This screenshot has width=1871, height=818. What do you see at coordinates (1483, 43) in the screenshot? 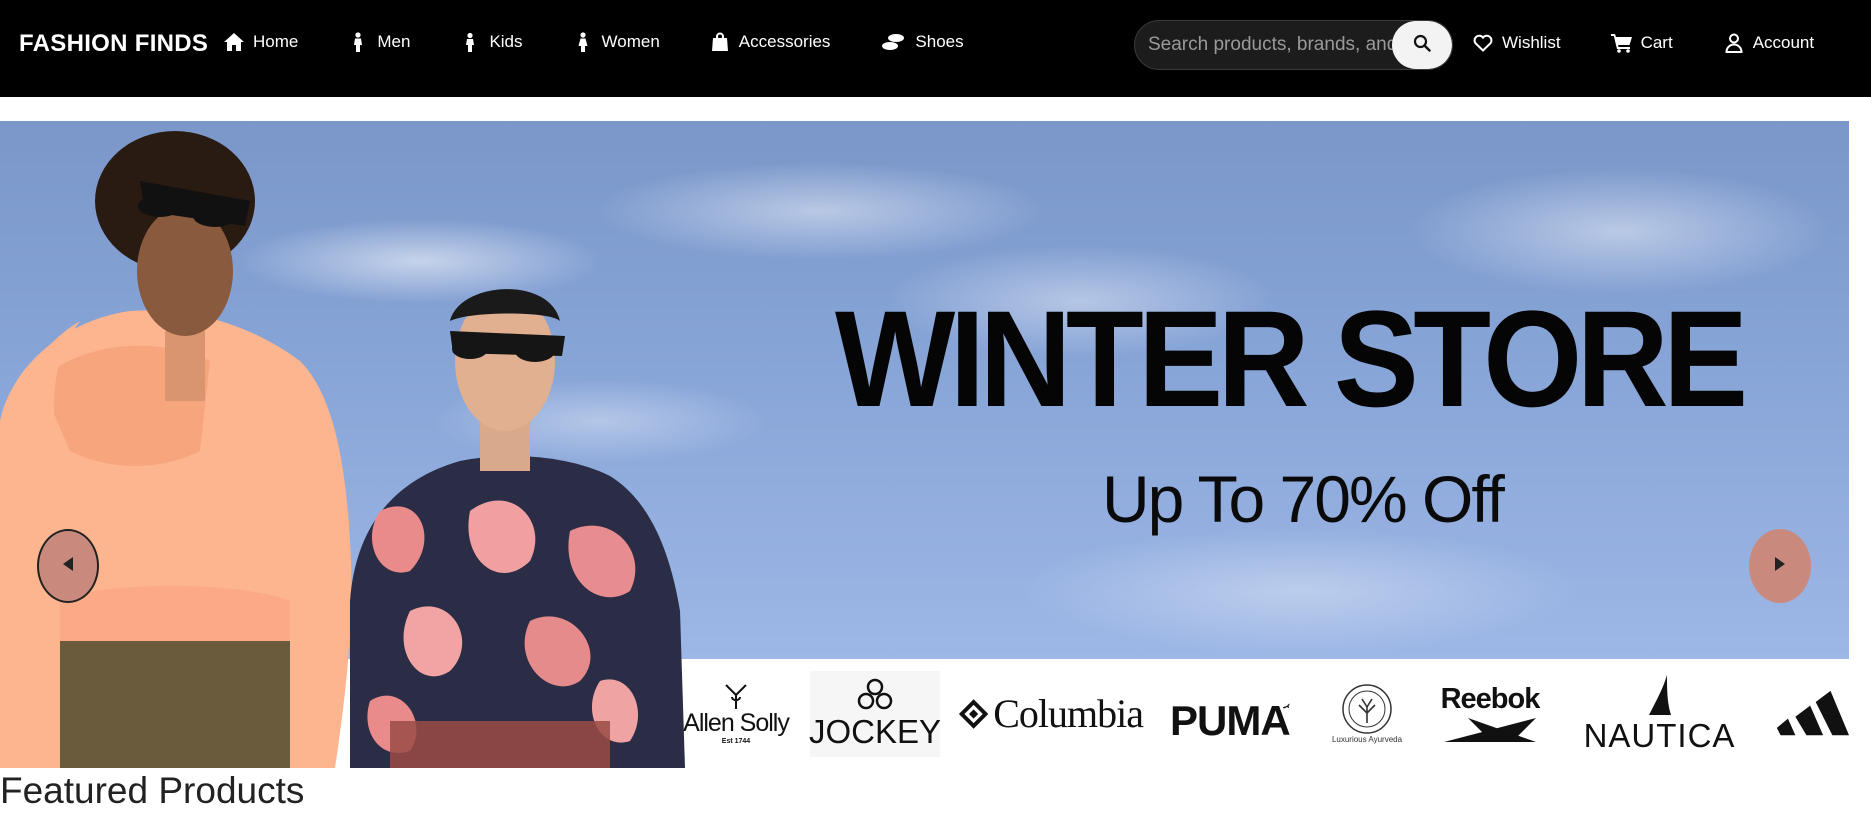
I see `heart-icon` at bounding box center [1483, 43].